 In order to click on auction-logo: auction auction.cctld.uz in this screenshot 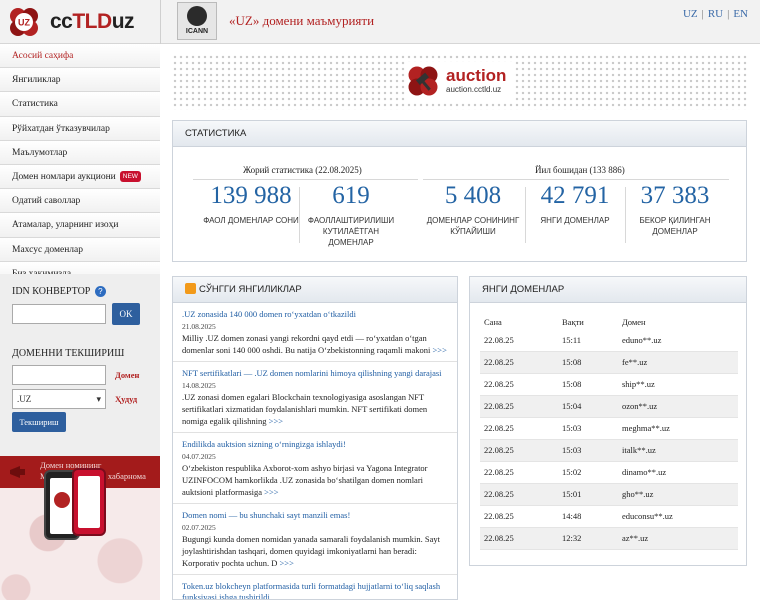, I will do `click(460, 82)`.